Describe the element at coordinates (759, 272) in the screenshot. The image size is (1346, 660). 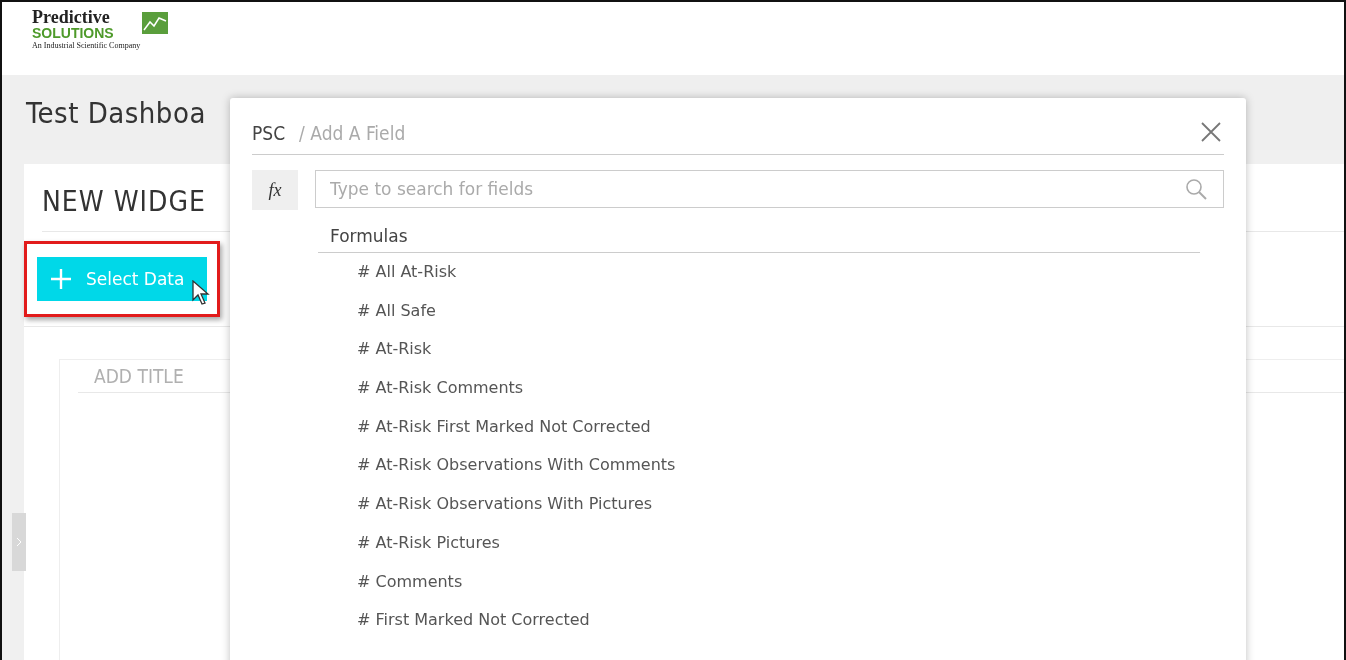
I see `field-option: # All At-Risk` at that location.